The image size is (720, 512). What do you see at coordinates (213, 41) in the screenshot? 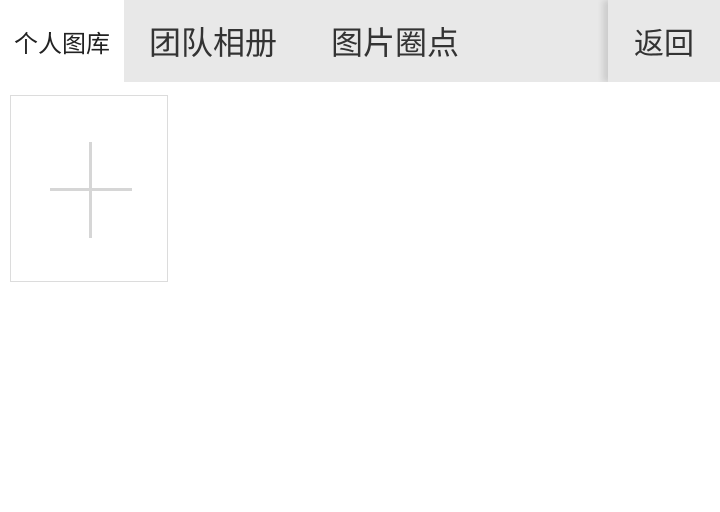
I see `tab-team-album: 团队相册` at bounding box center [213, 41].